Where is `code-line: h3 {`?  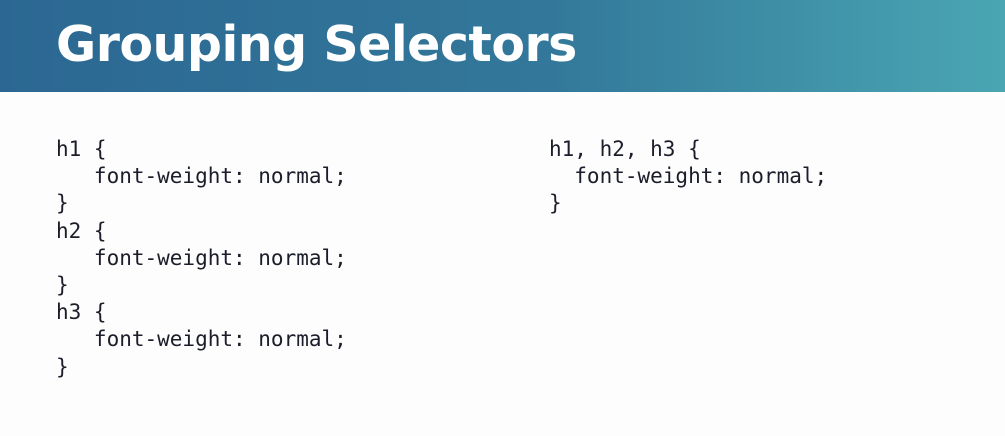 code-line: h3 { is located at coordinates (81, 312).